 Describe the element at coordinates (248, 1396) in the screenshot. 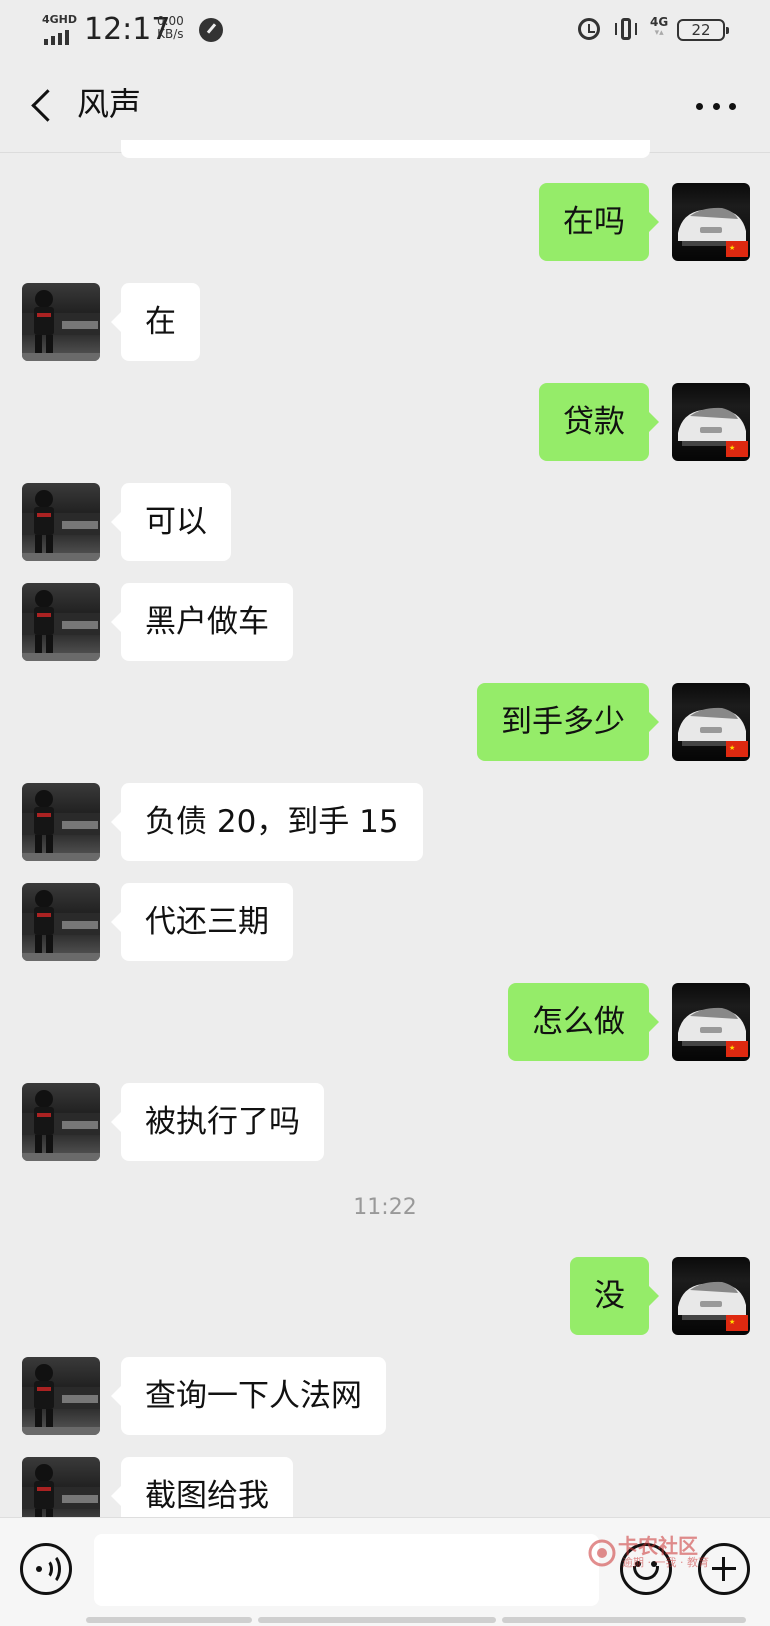

I see `message-bubble: 查询一下人法网` at that location.